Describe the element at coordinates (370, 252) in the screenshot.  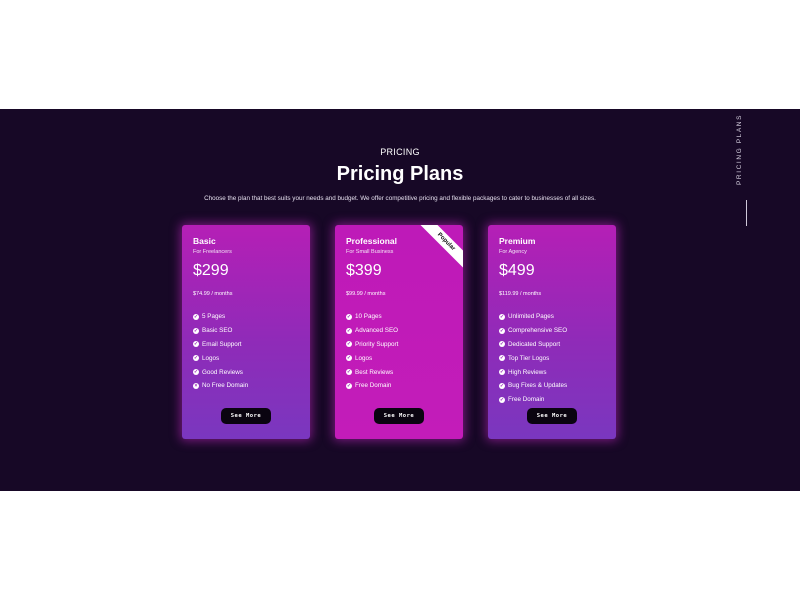
I see `plan-audience: For Small Business` at that location.